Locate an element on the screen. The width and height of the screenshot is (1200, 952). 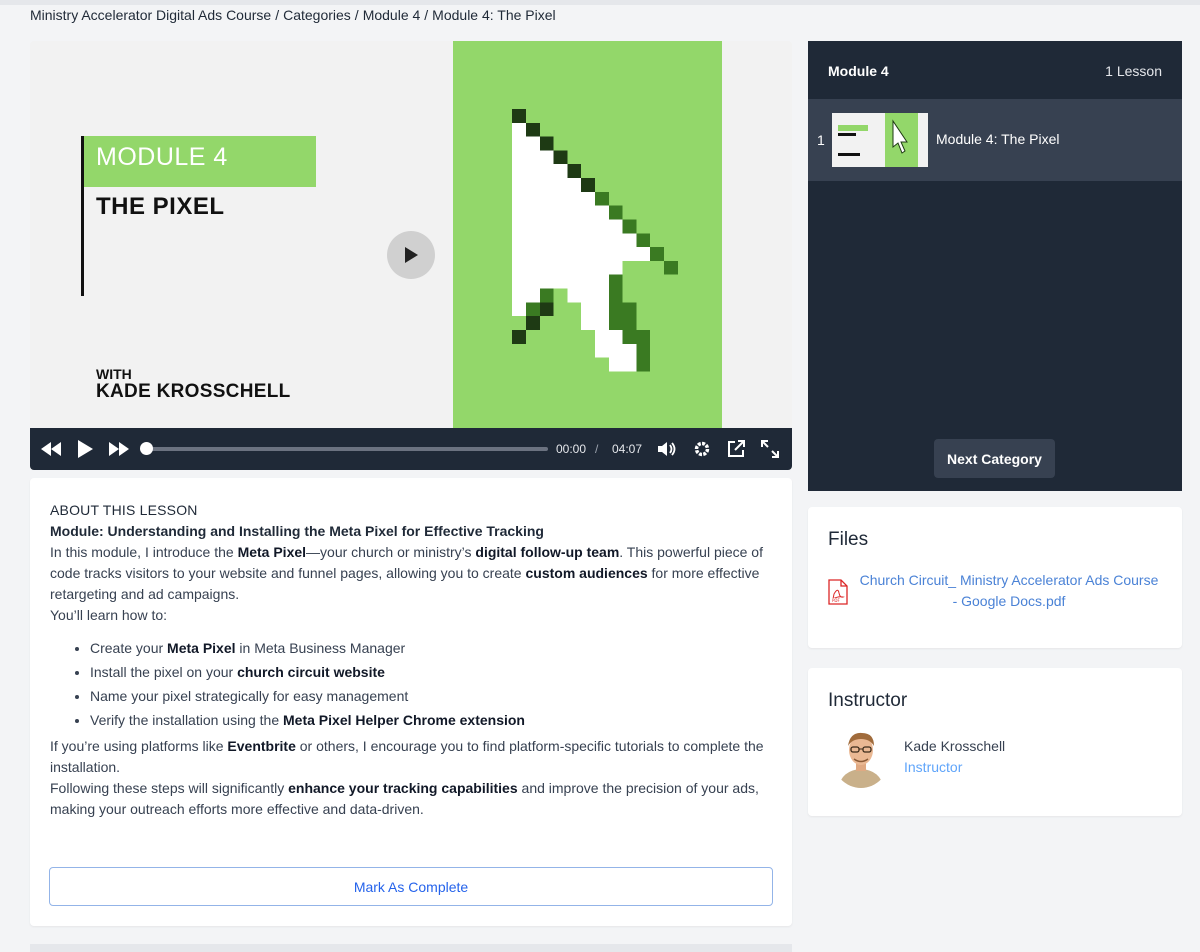
about-heading: ABOUT THIS LESSON is located at coordinates (124, 510).